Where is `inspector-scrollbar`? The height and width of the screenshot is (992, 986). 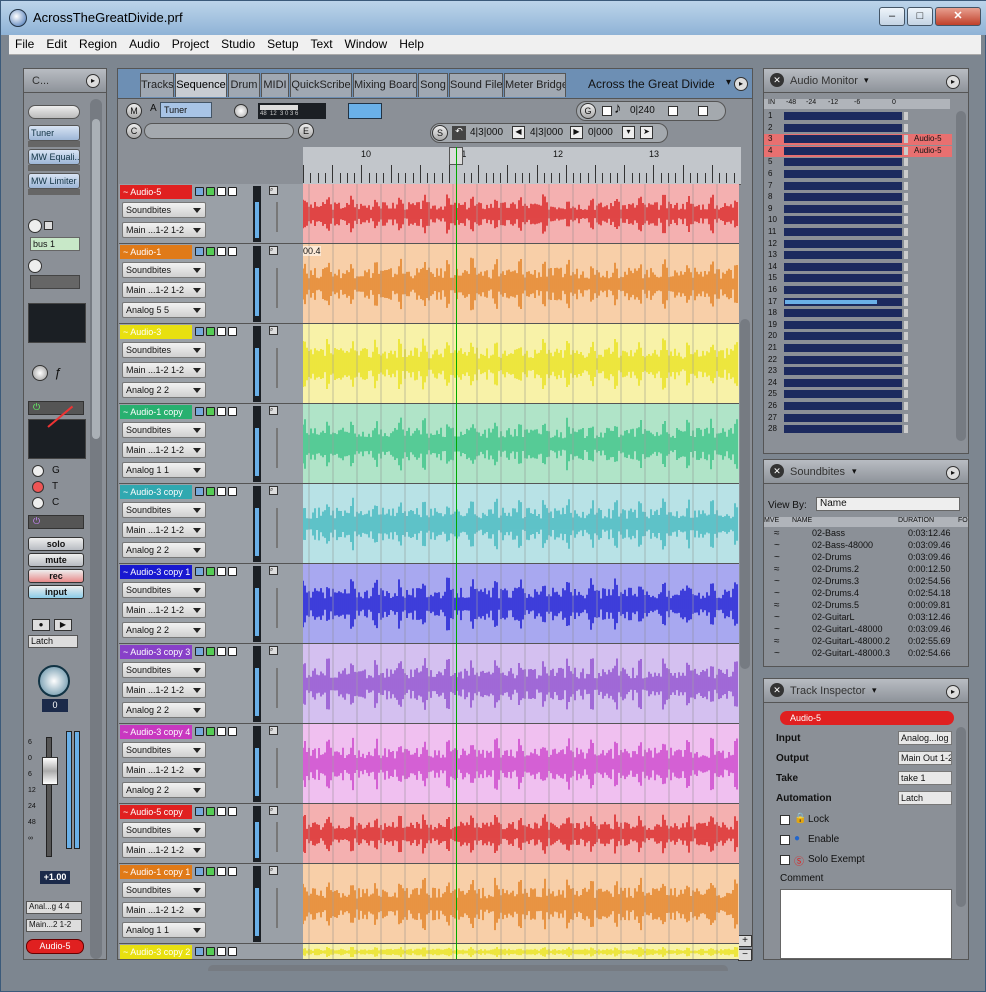 inspector-scrollbar is located at coordinates (961, 817).